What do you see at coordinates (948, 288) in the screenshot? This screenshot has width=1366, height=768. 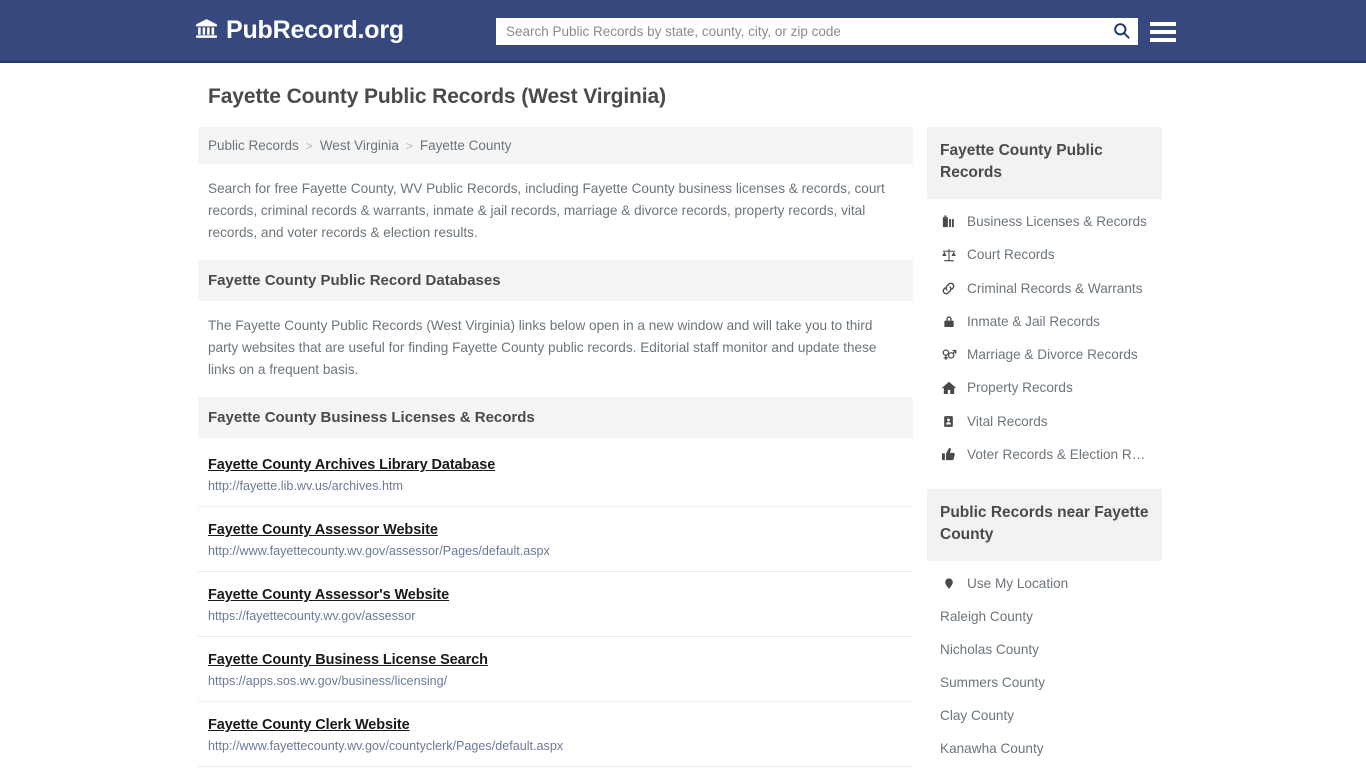 I see `chain-link-icon` at bounding box center [948, 288].